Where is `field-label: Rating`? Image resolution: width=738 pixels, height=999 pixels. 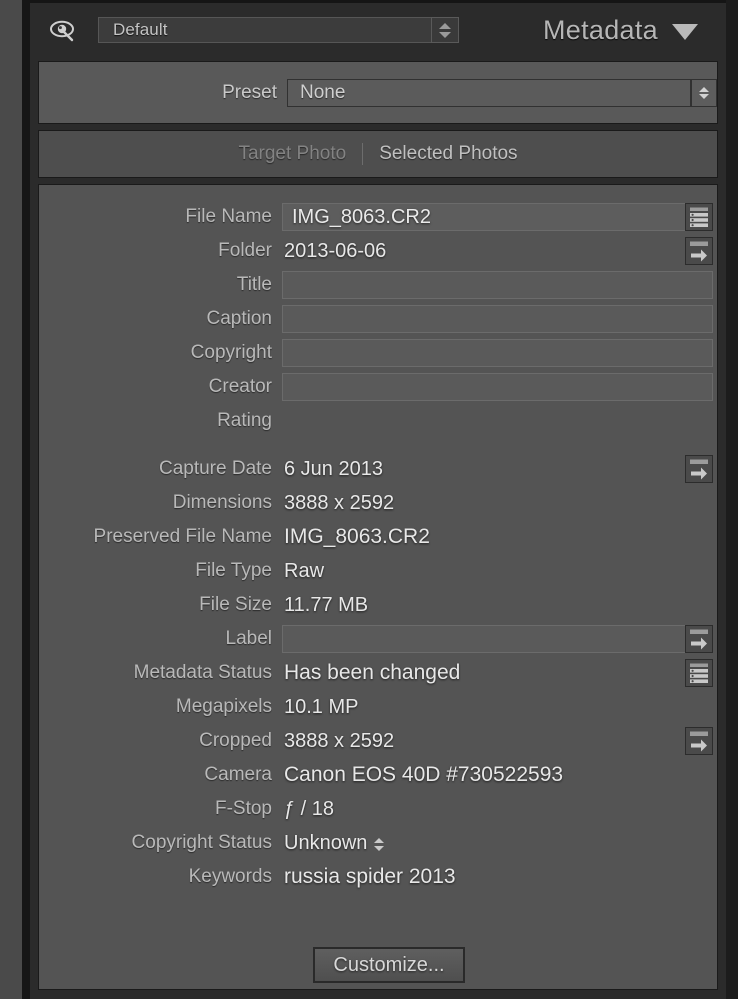
field-label: Rating is located at coordinates (244, 420).